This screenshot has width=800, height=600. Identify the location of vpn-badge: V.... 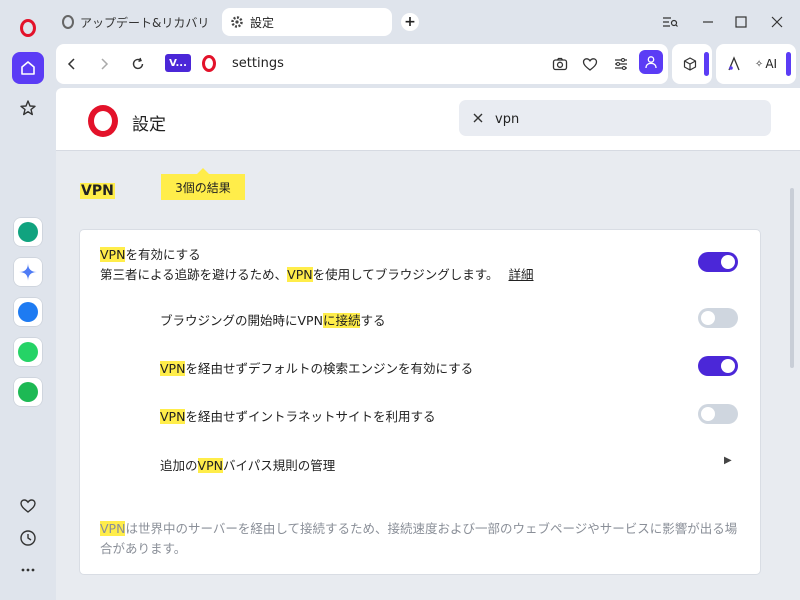
(178, 63).